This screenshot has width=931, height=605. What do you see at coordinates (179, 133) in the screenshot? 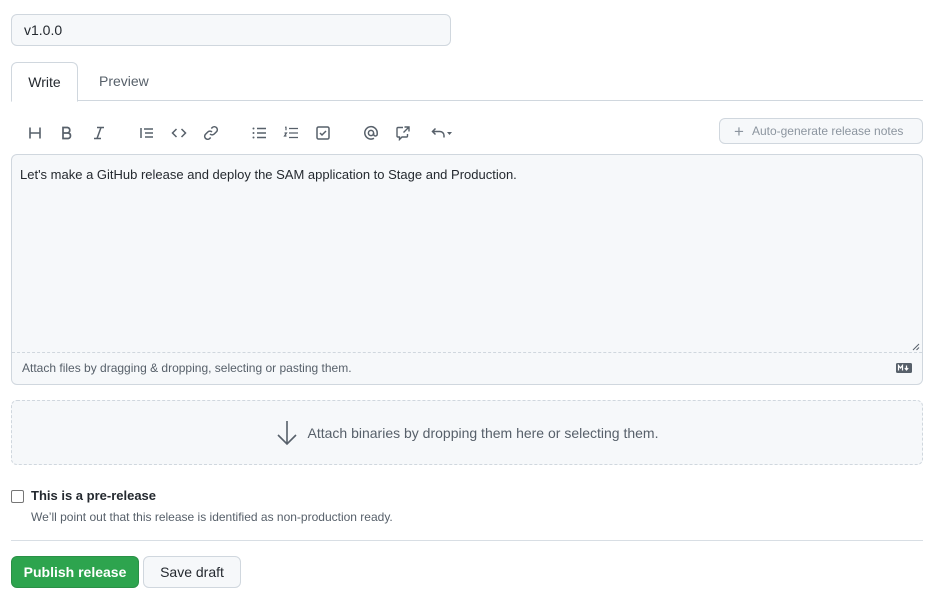
I see `code-icon` at bounding box center [179, 133].